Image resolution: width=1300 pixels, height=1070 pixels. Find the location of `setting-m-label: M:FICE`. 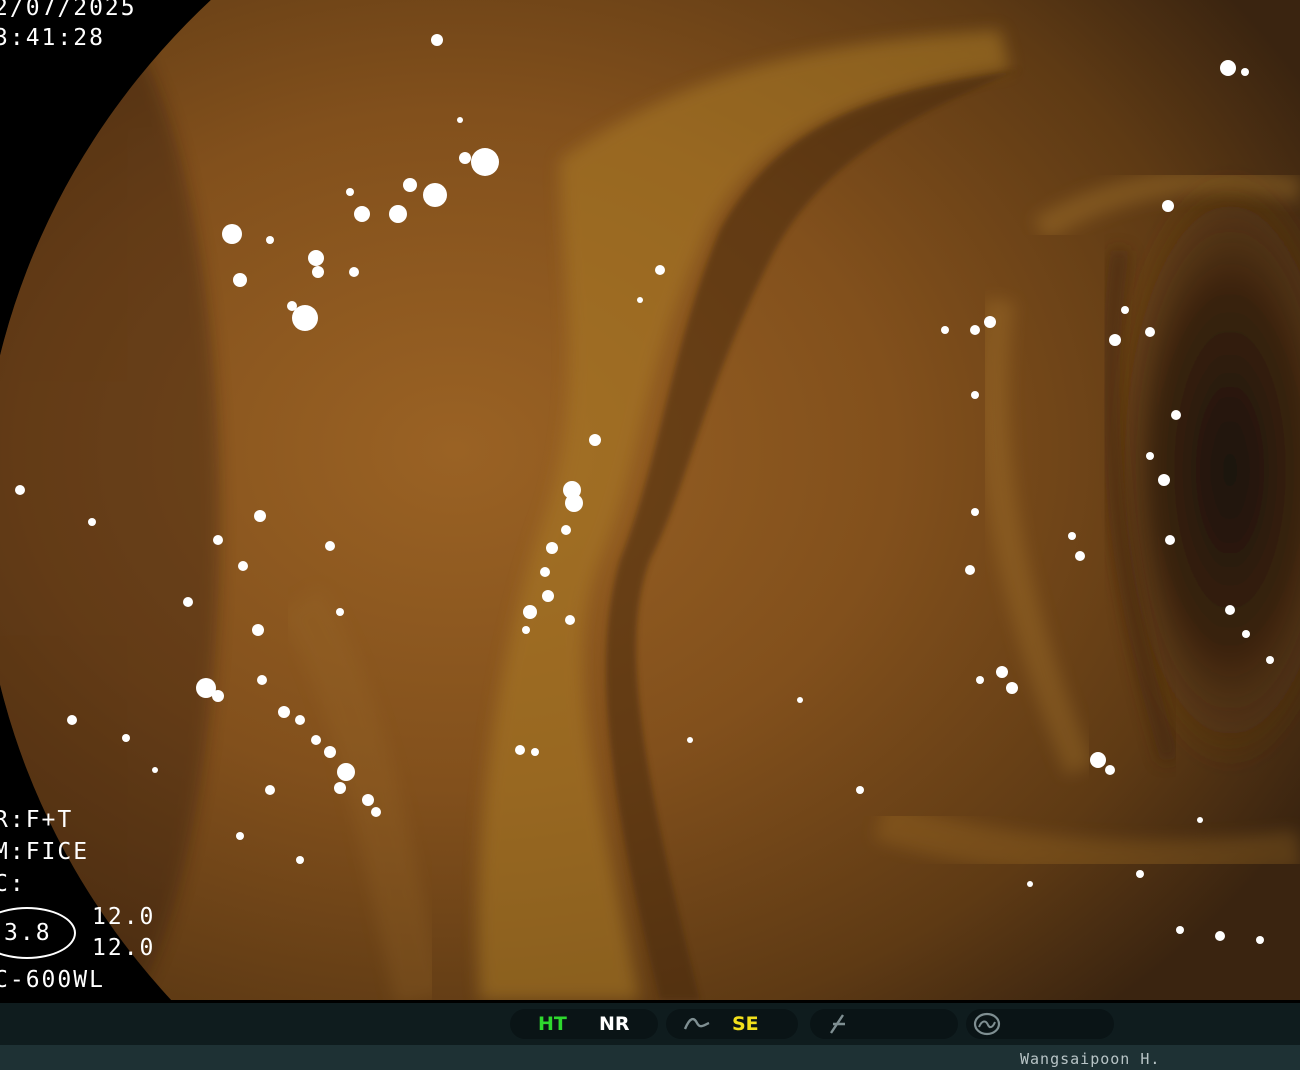

setting-m-label: M:FICE is located at coordinates (45, 852).